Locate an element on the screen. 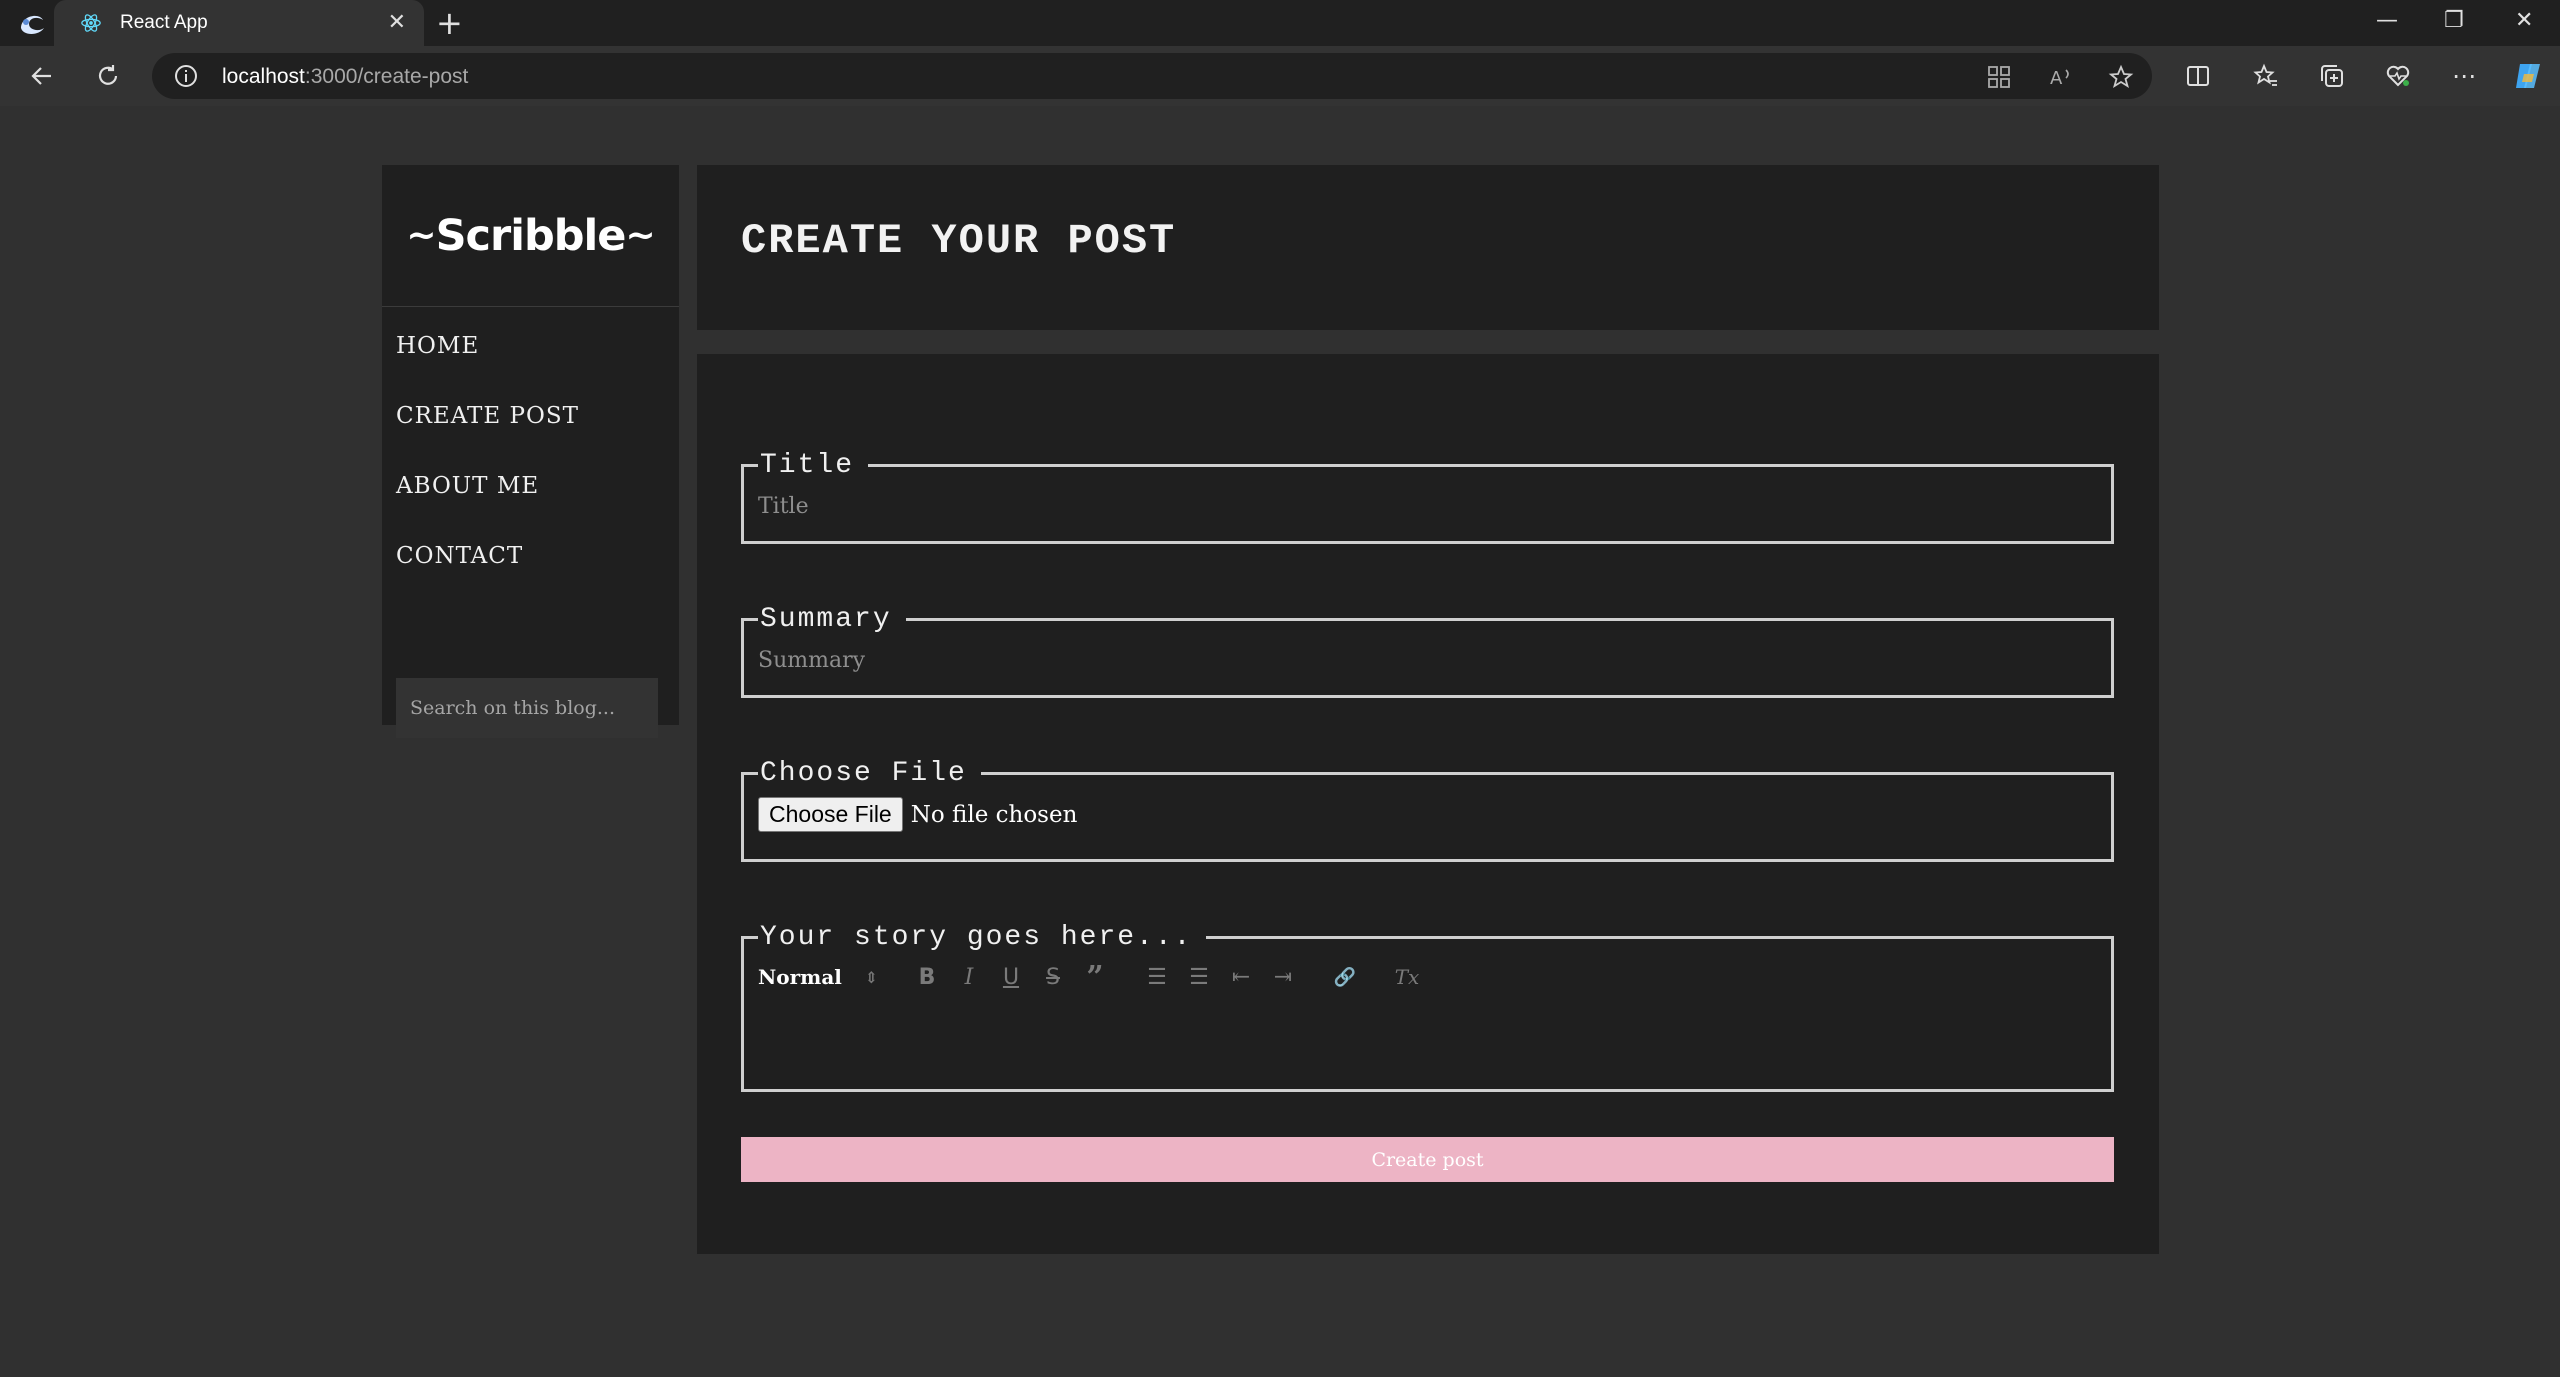 The image size is (2560, 1377). refresh-icon is located at coordinates (108, 75).